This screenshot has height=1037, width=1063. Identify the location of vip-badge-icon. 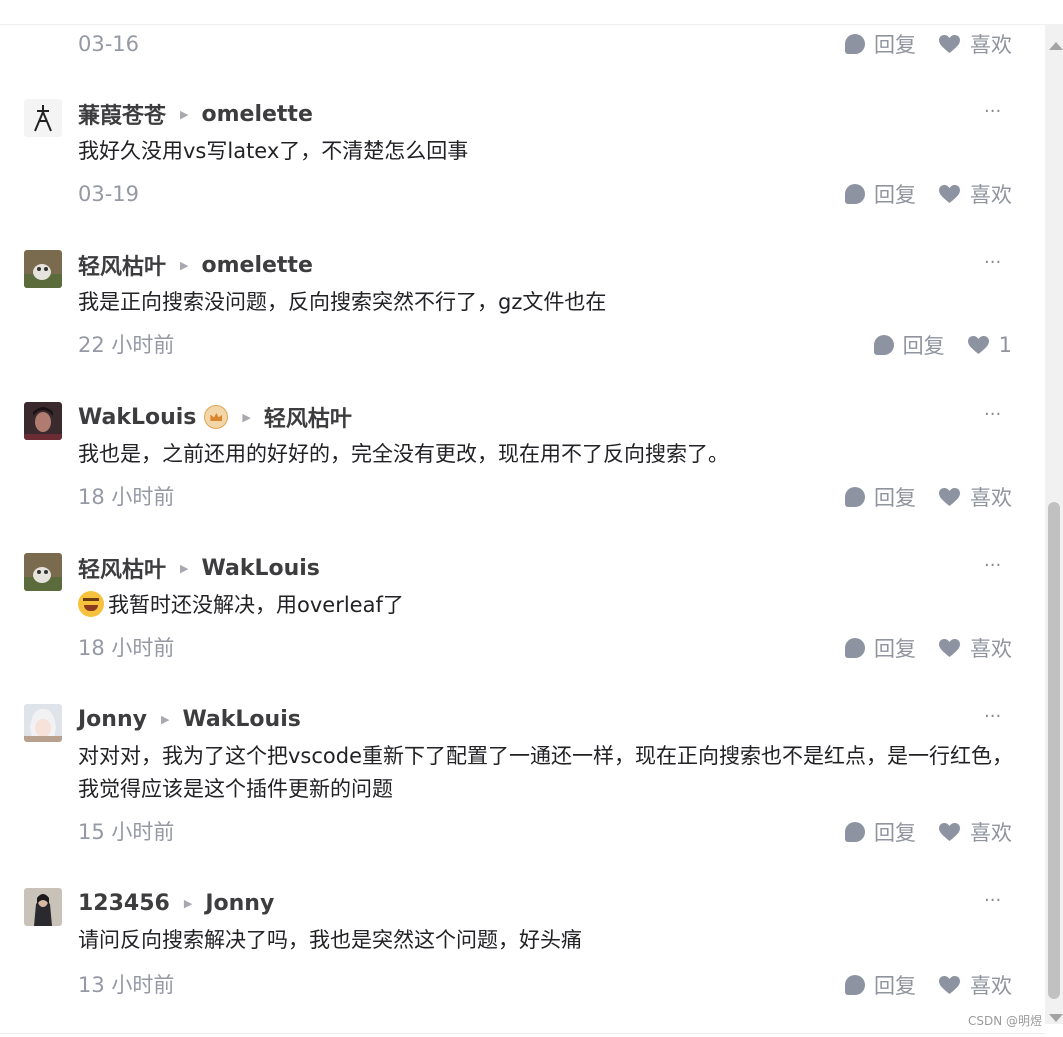
(216, 417).